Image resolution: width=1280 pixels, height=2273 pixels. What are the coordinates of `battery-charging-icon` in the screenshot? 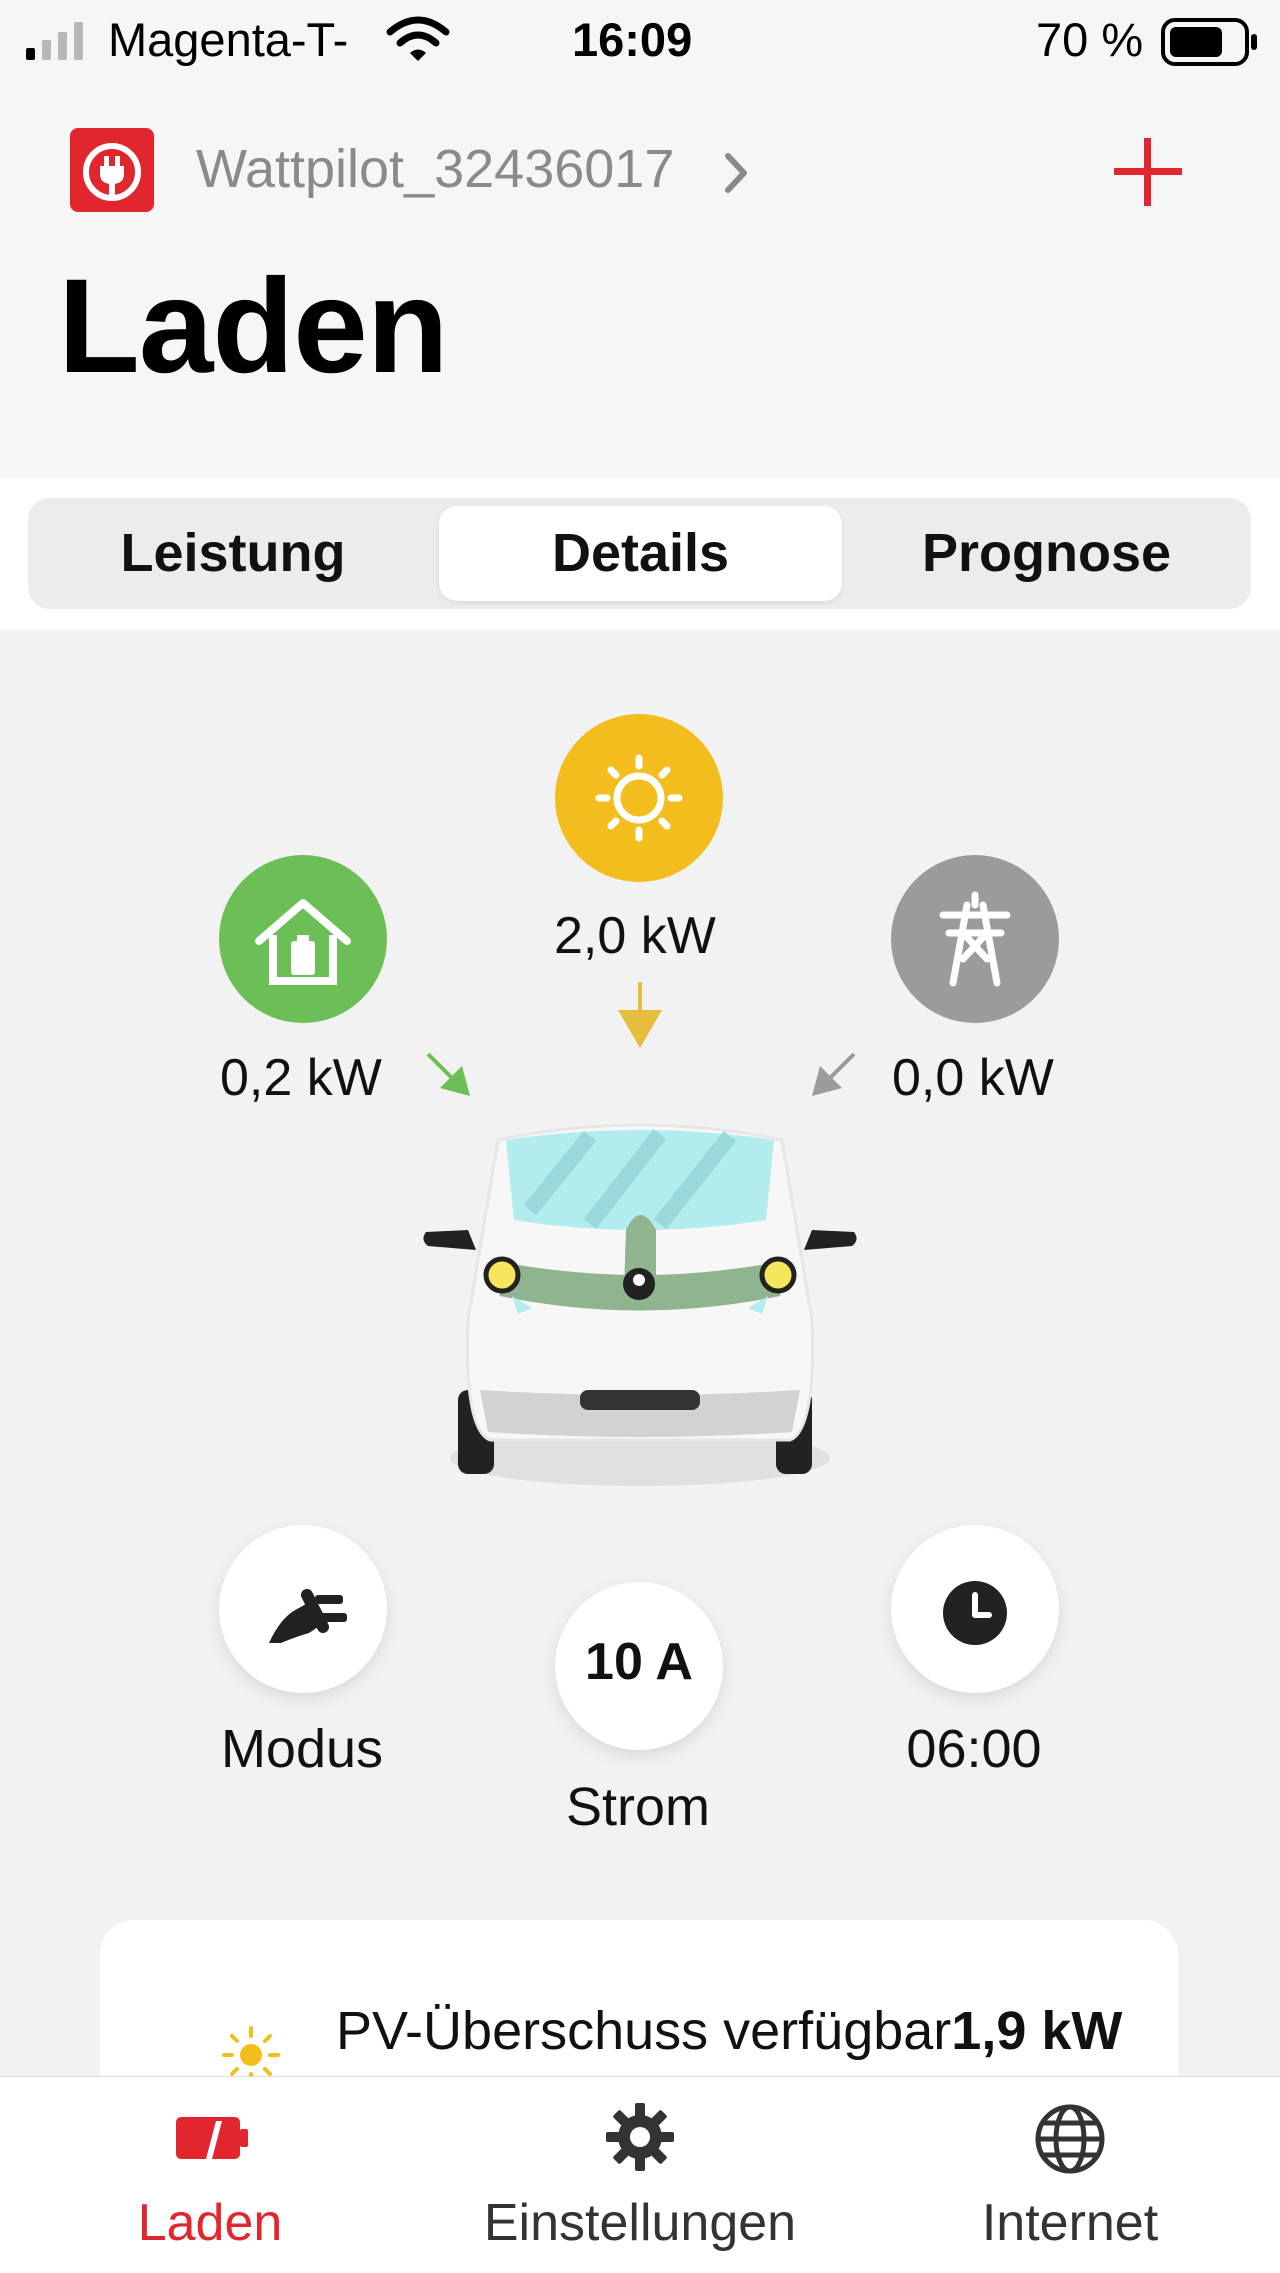 It's located at (212, 2138).